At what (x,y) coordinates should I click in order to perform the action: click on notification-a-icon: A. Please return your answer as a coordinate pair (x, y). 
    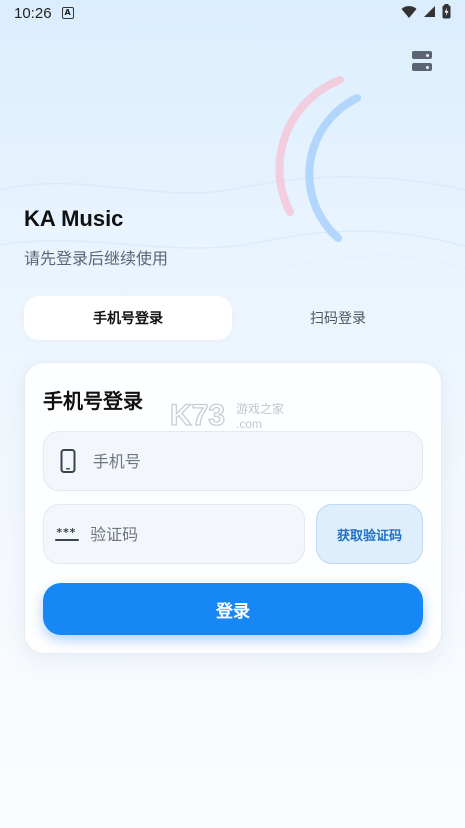
    Looking at the image, I should click on (67, 13).